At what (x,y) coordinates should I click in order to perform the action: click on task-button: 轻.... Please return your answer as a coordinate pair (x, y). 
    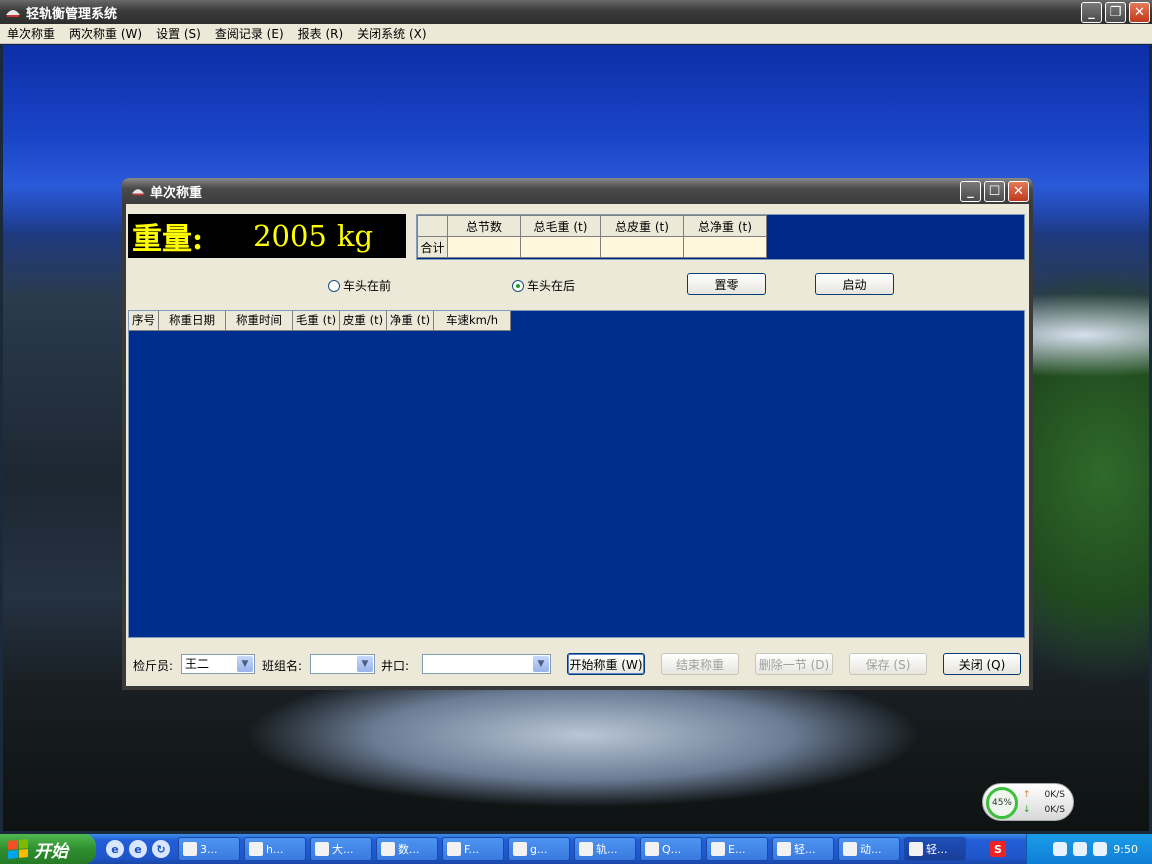
    Looking at the image, I should click on (803, 849).